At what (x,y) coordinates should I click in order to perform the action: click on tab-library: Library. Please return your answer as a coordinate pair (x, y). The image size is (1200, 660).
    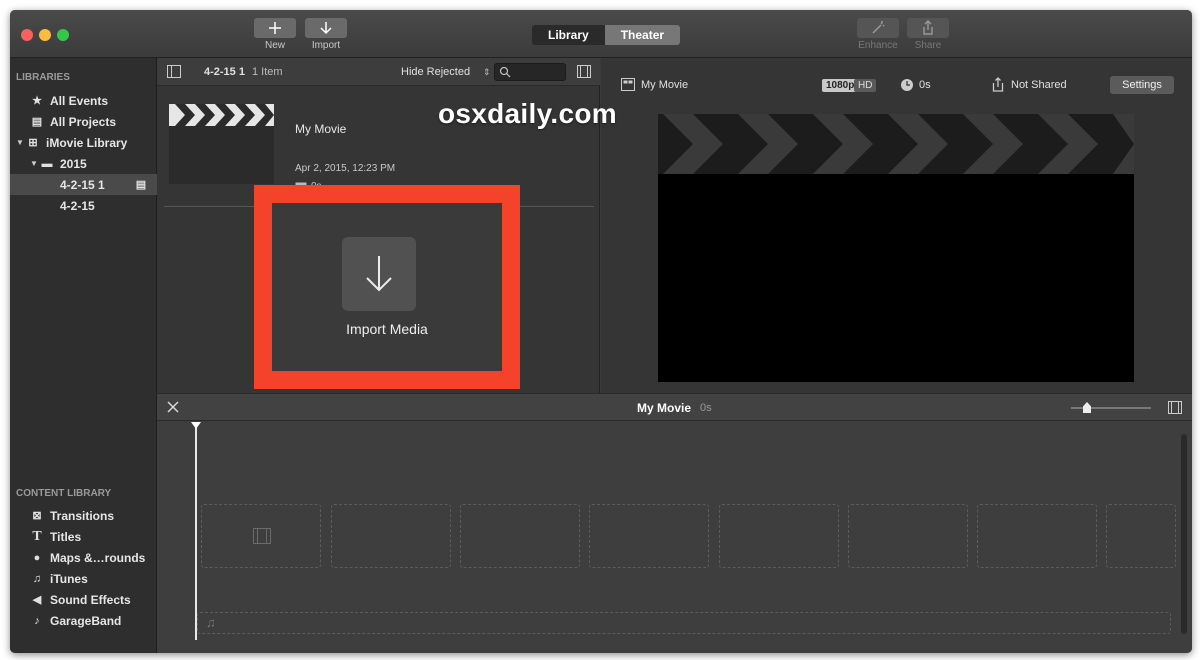
    Looking at the image, I should click on (568, 35).